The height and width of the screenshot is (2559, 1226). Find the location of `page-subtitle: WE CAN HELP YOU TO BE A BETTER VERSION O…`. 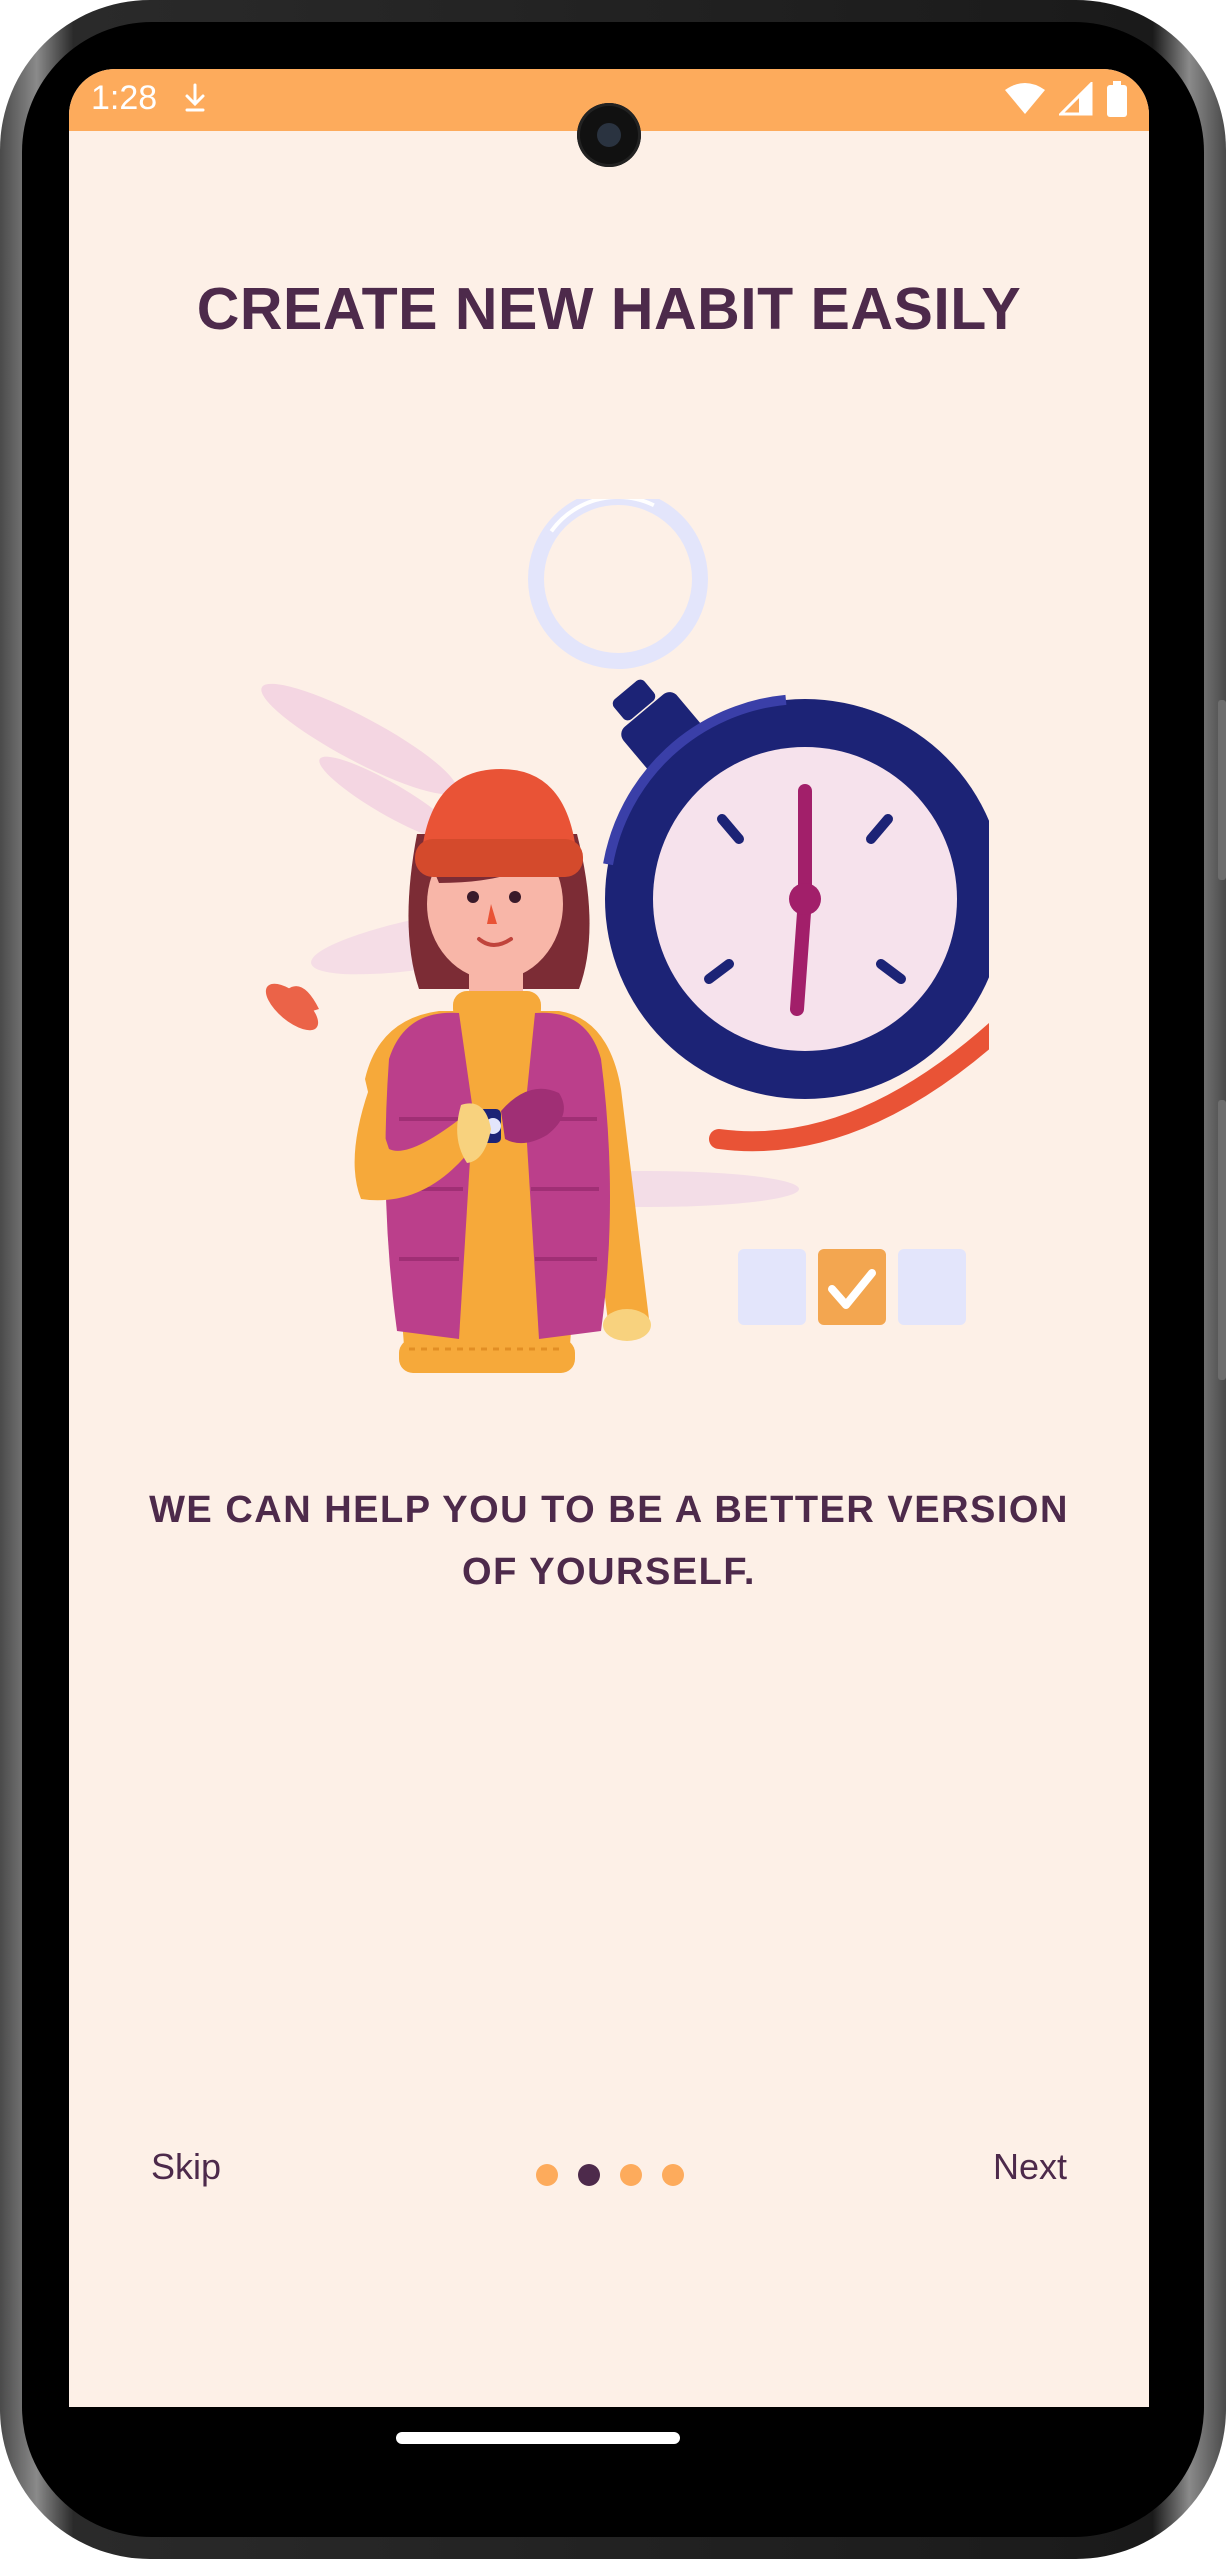

page-subtitle: WE CAN HELP YOU TO BE A BETTER VERSION O… is located at coordinates (609, 1541).